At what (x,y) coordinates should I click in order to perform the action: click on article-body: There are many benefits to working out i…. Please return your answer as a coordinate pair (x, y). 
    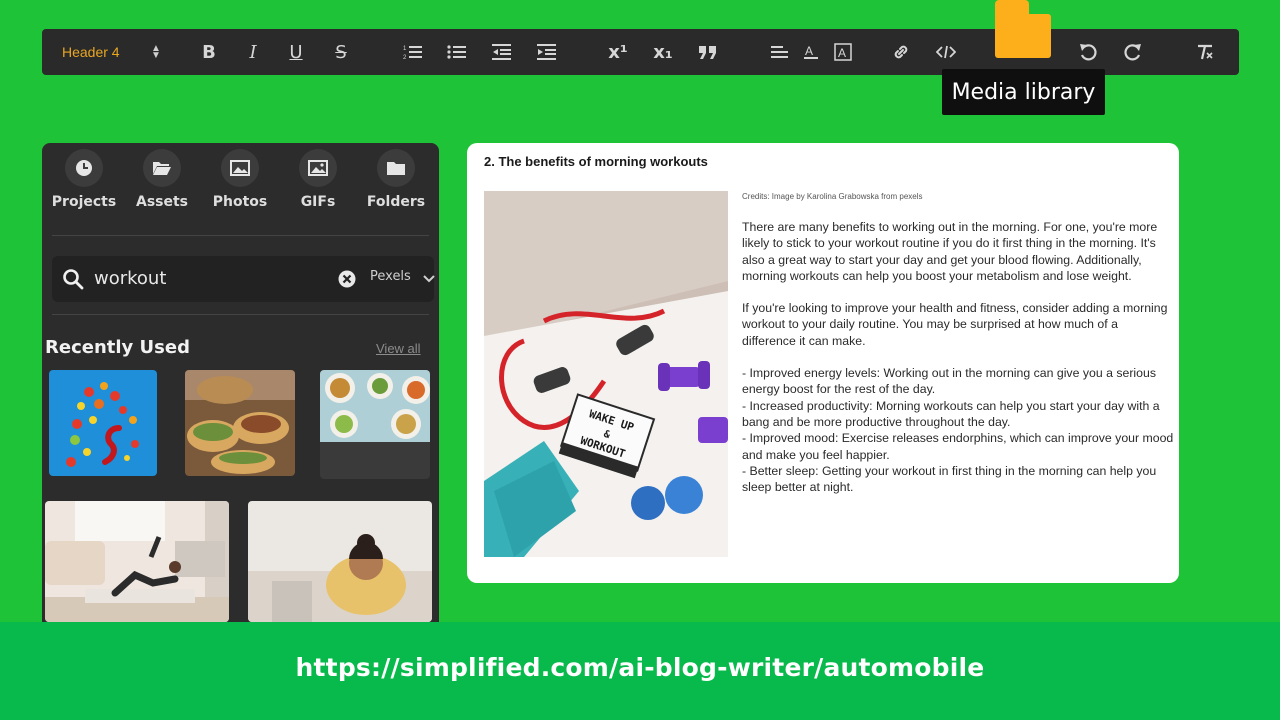
    Looking at the image, I should click on (958, 357).